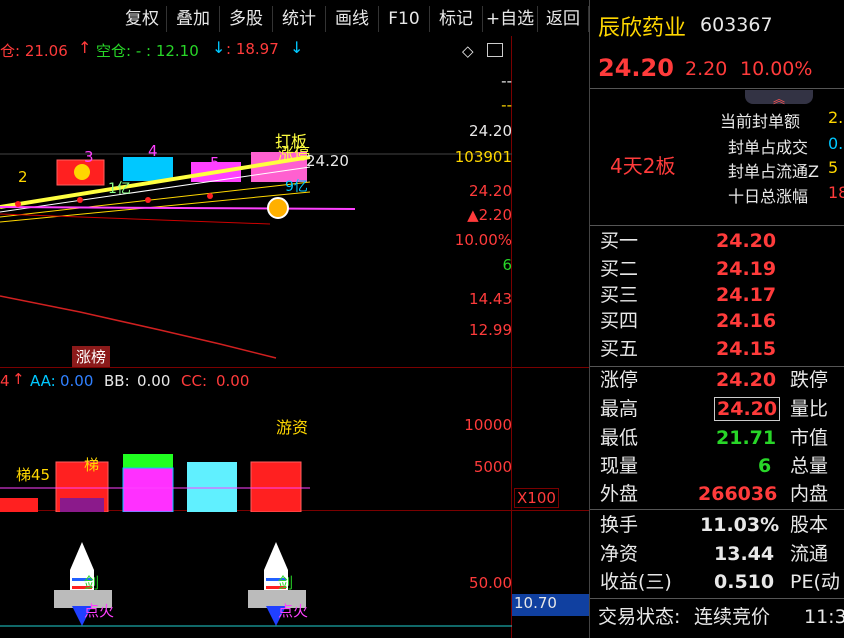 The image size is (844, 638). Describe the element at coordinates (193, 19) in the screenshot. I see `overlay-button: 叠加` at that location.